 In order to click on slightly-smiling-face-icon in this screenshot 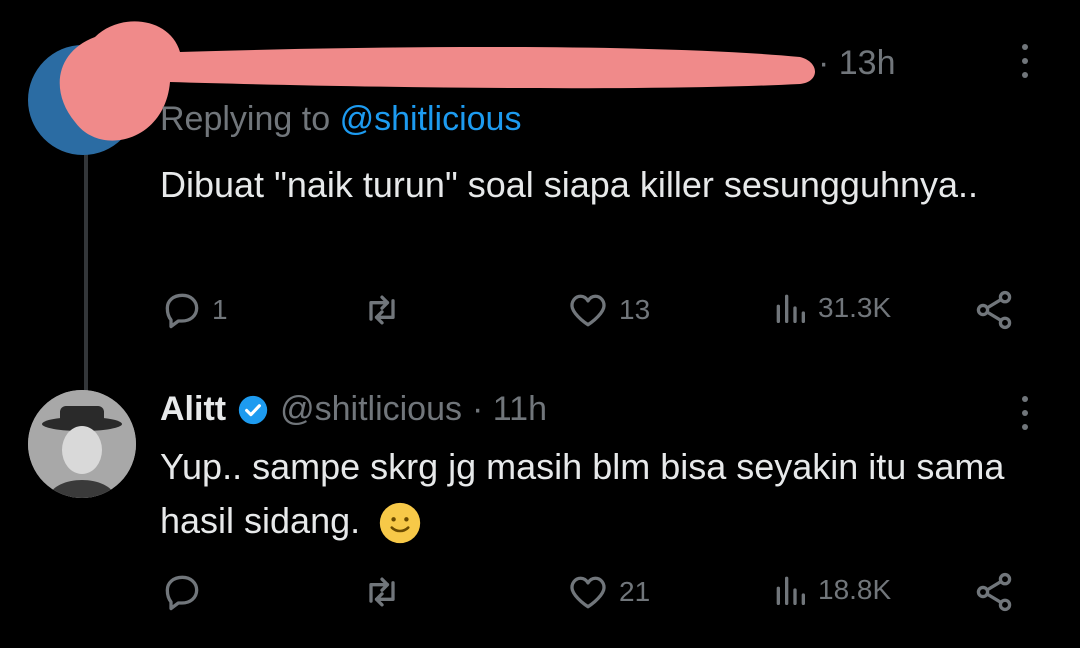, I will do `click(400, 523)`.